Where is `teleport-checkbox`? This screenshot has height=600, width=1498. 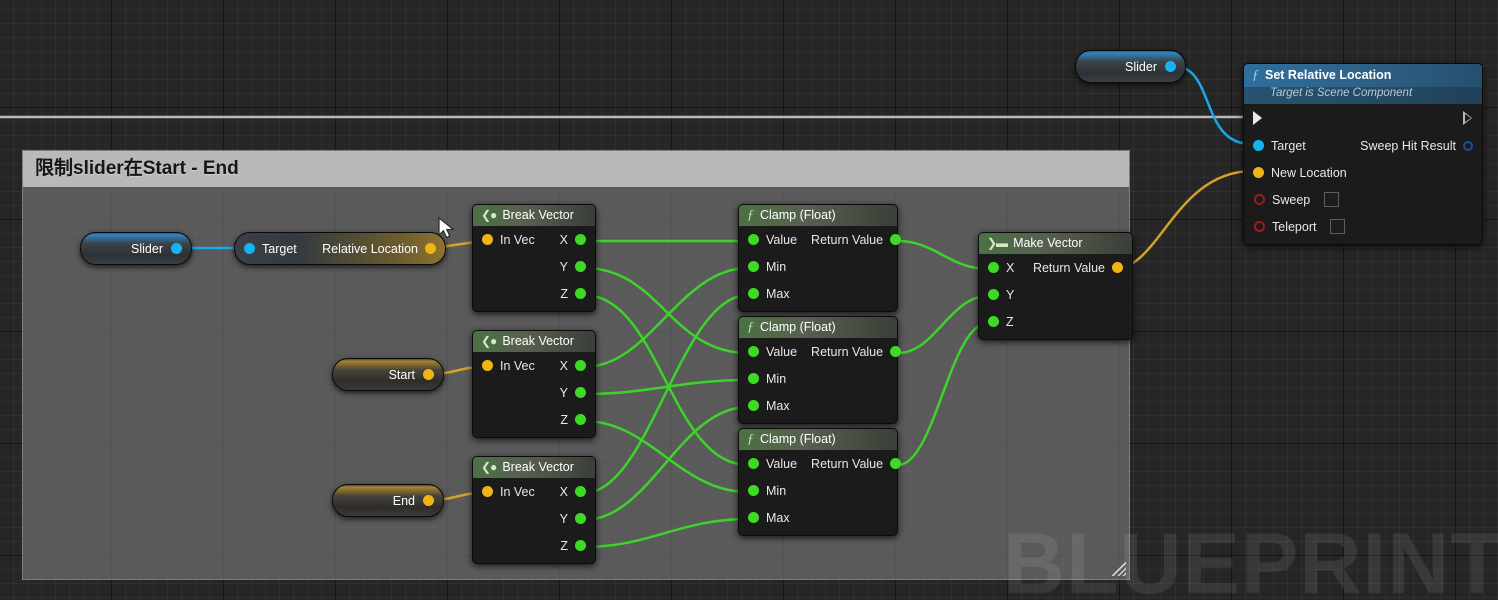 teleport-checkbox is located at coordinates (1338, 226).